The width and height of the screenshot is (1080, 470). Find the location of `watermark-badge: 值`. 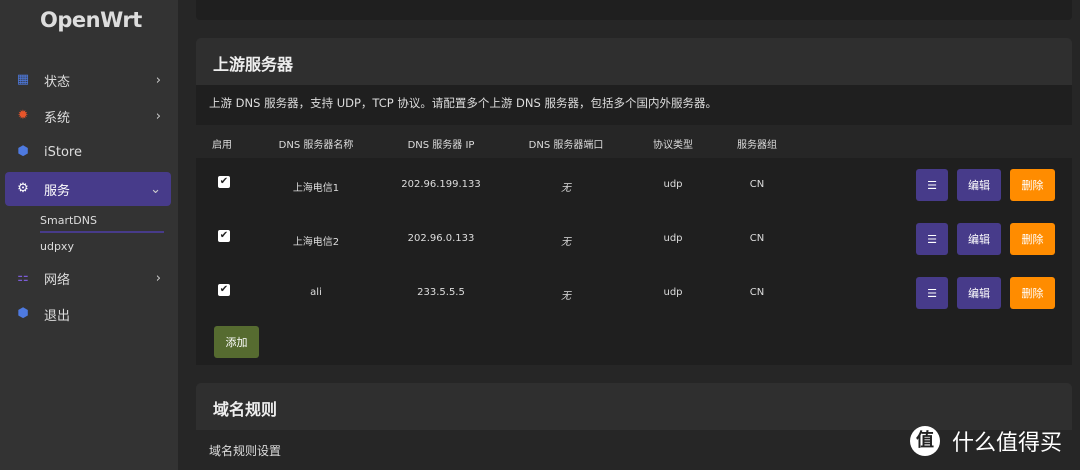

watermark-badge: 值 is located at coordinates (925, 441).